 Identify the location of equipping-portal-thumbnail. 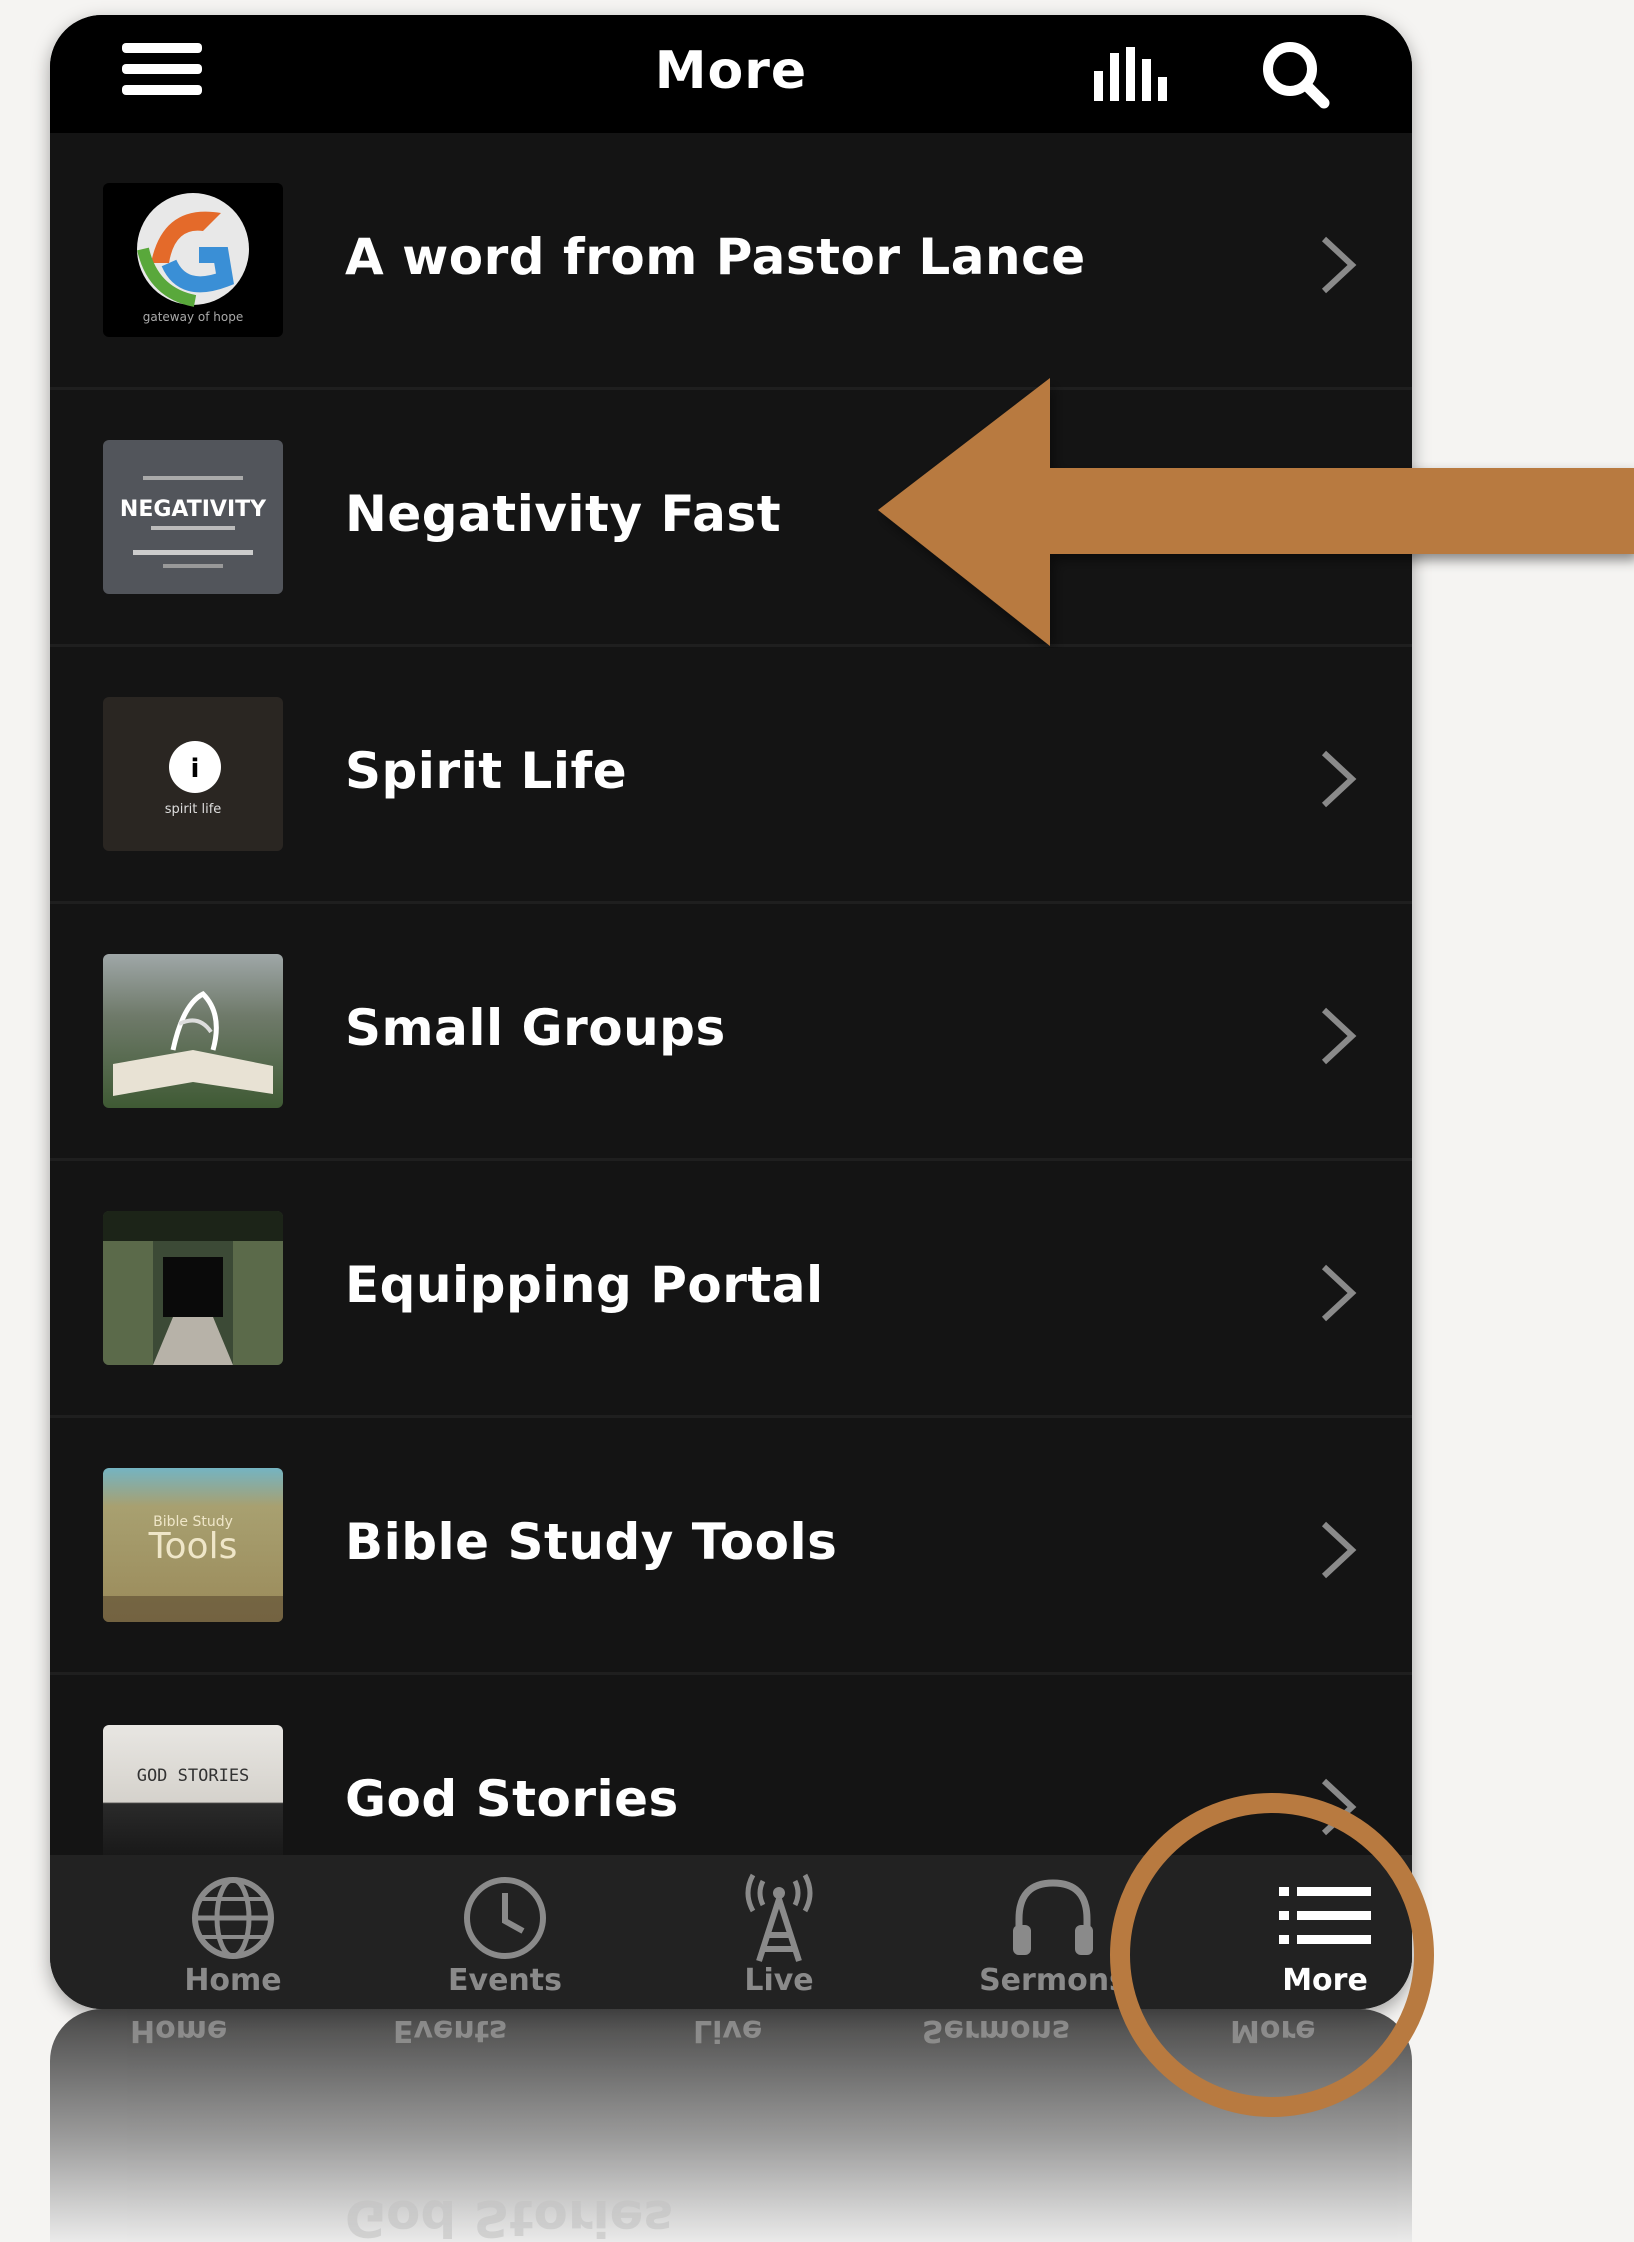
(193, 1288).